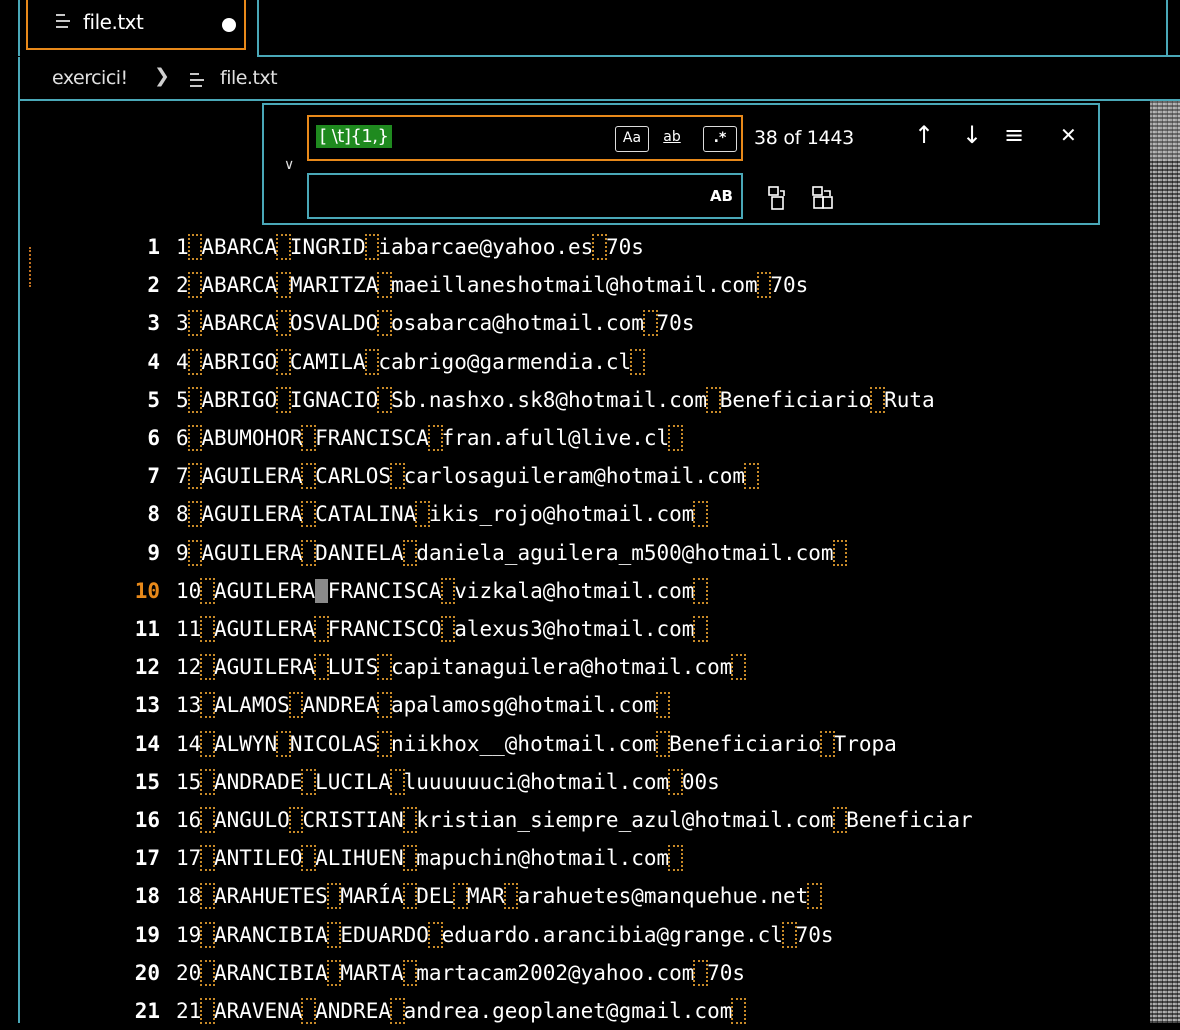 The image size is (1180, 1030). Describe the element at coordinates (19, 28) in the screenshot. I see `tab-bar-left-border` at that location.